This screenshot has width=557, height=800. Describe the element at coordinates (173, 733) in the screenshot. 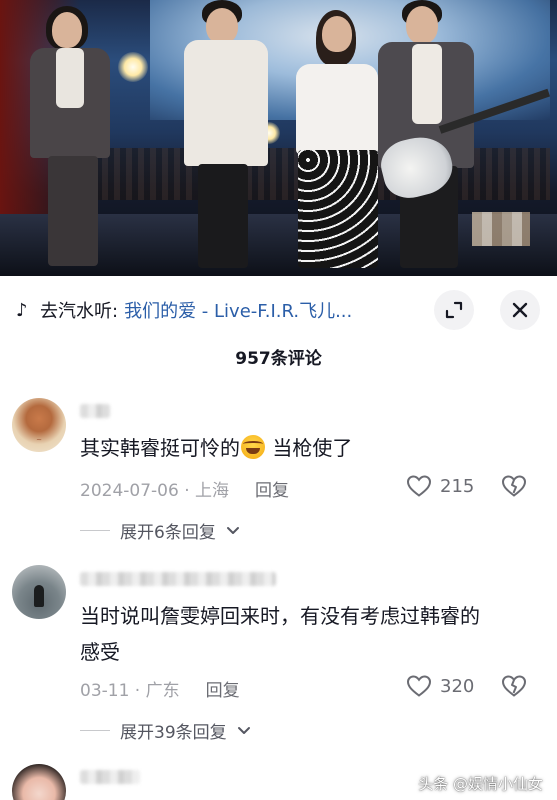

I see `expand-replies-label: 展开39条回复` at that location.